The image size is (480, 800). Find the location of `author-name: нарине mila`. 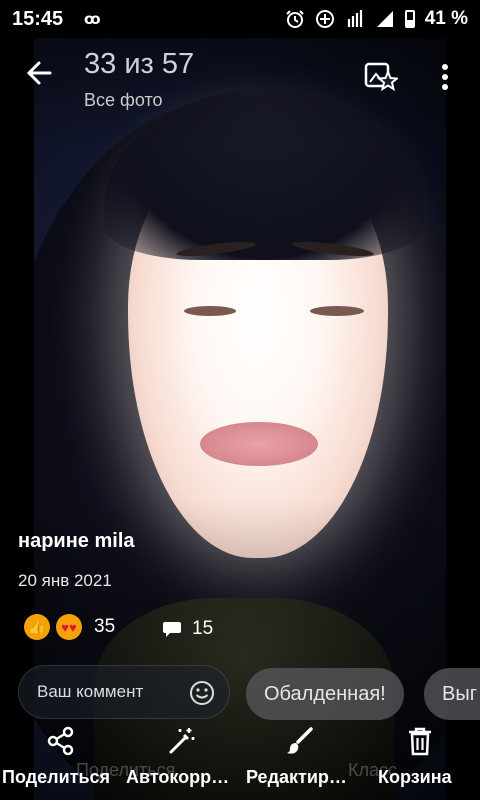

author-name: нарине mila is located at coordinates (76, 541).